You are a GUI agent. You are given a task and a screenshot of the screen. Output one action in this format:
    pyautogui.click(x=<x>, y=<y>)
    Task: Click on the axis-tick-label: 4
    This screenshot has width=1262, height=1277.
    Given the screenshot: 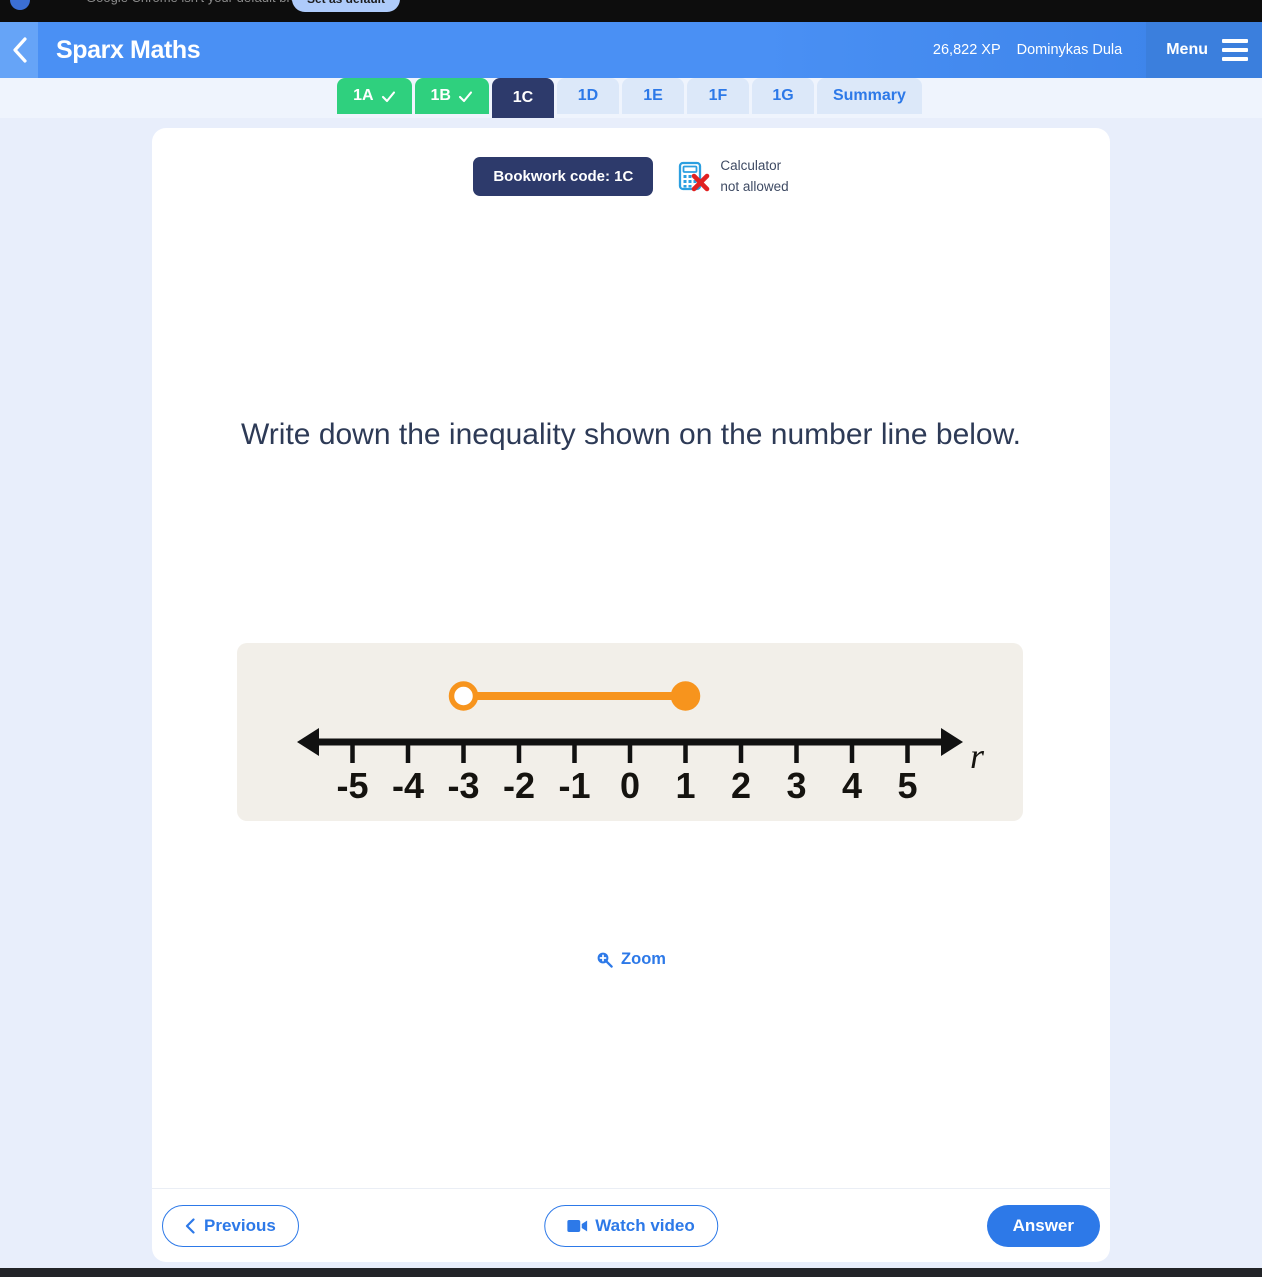 What is the action you would take?
    pyautogui.click(x=852, y=785)
    